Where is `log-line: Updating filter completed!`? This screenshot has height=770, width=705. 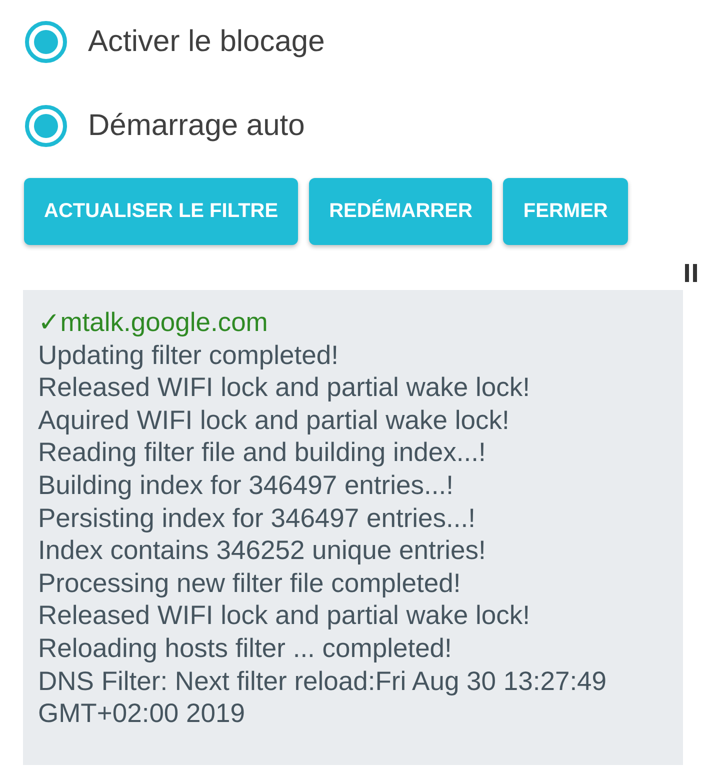 log-line: Updating filter completed! is located at coordinates (189, 355).